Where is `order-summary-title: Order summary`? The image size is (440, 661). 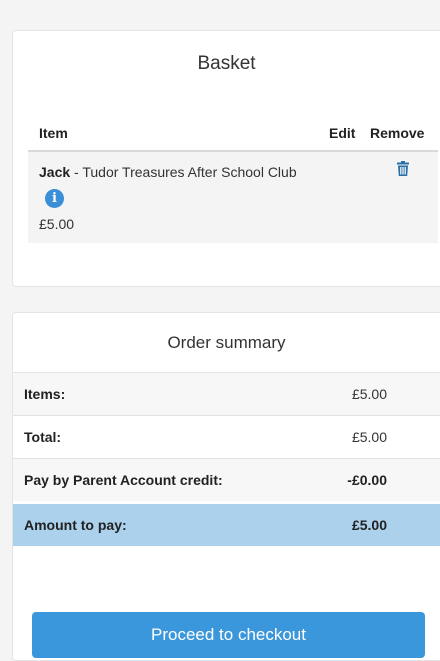
order-summary-title: Order summary is located at coordinates (226, 342).